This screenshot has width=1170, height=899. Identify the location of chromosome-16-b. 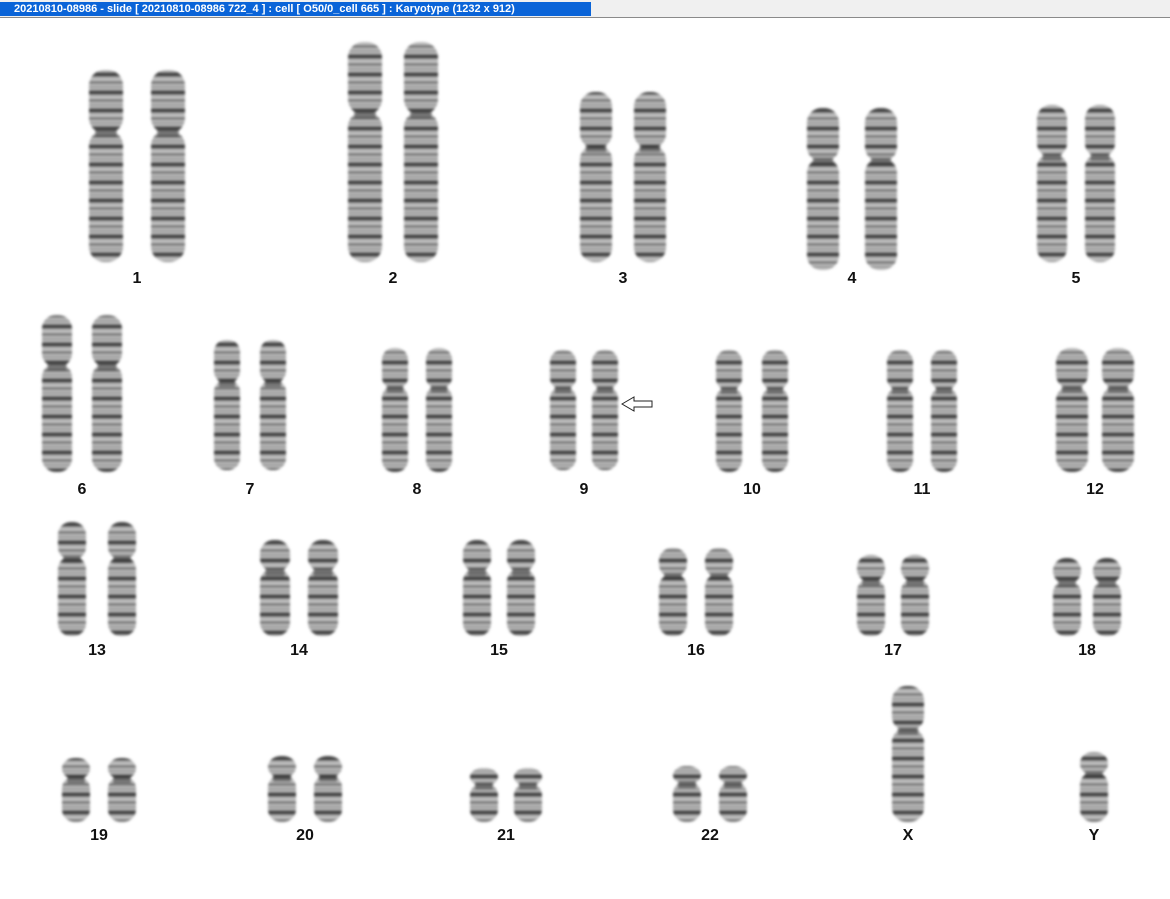
(719, 592).